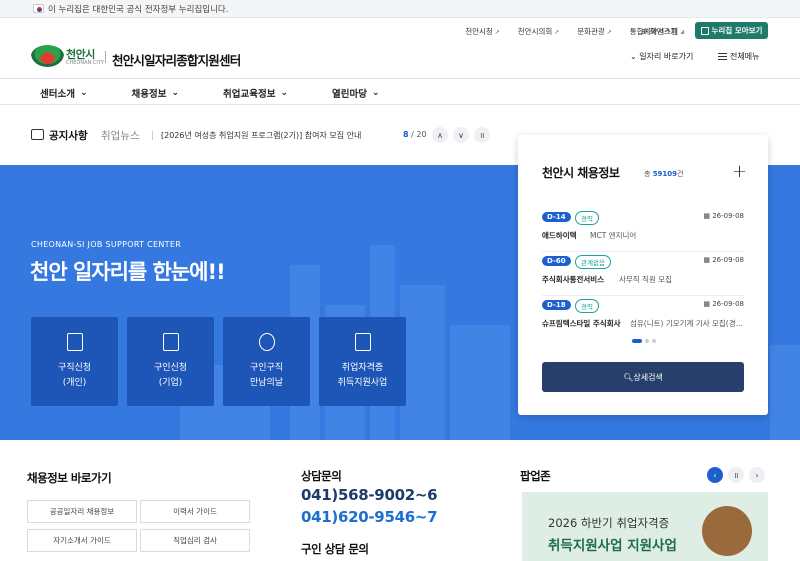  What do you see at coordinates (38, 8) in the screenshot?
I see `korea-flag-icon` at bounding box center [38, 8].